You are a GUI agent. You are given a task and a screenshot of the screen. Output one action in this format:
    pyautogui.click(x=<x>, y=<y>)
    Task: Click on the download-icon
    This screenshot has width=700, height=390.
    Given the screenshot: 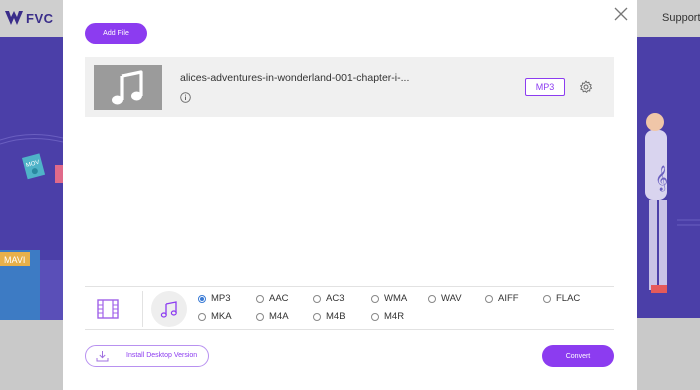 What is the action you would take?
    pyautogui.click(x=102, y=356)
    